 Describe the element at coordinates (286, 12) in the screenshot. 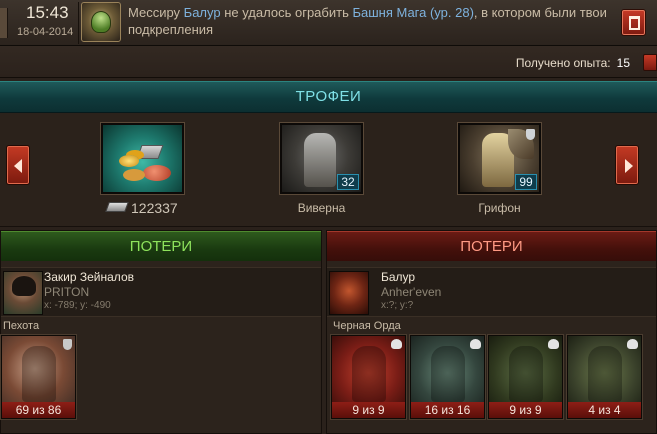

I see `message-text-part: не удалось ограбить` at that location.